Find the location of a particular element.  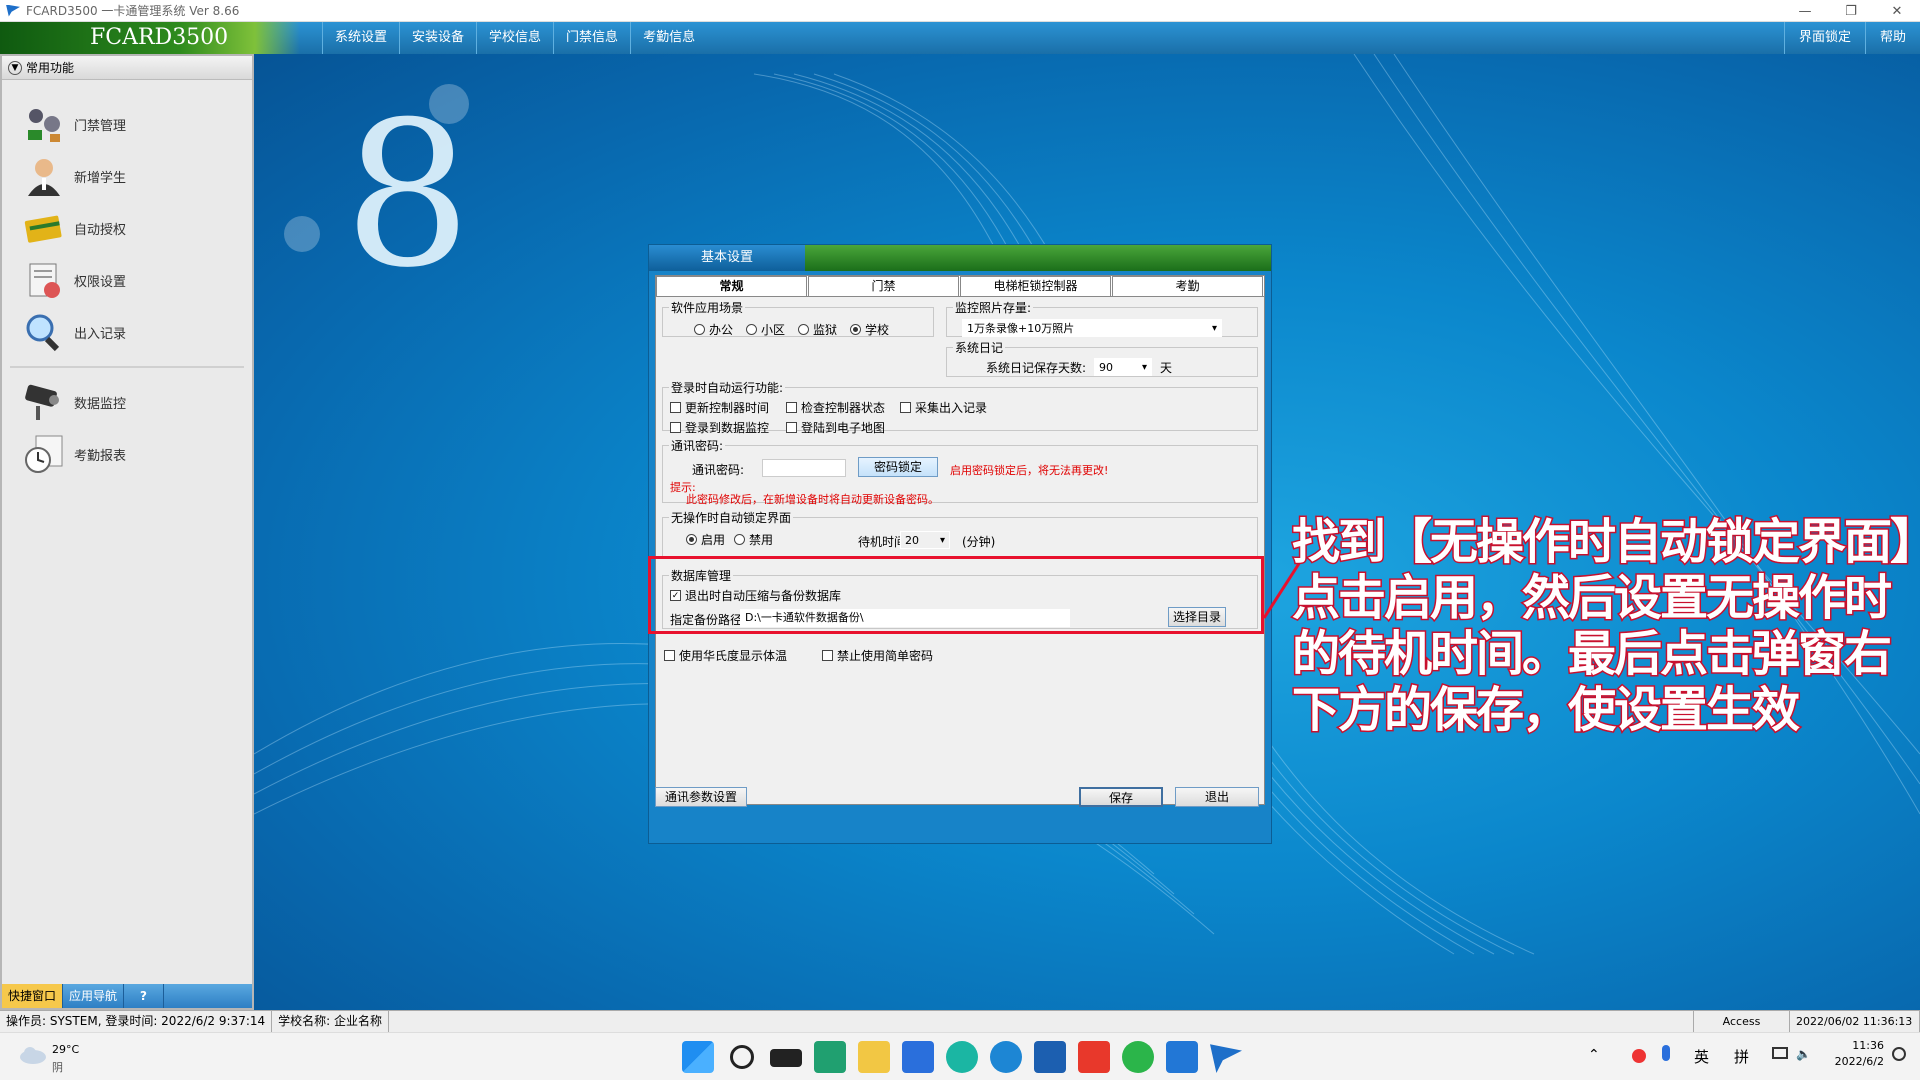

close-button: ✕ is located at coordinates (1897, 11).